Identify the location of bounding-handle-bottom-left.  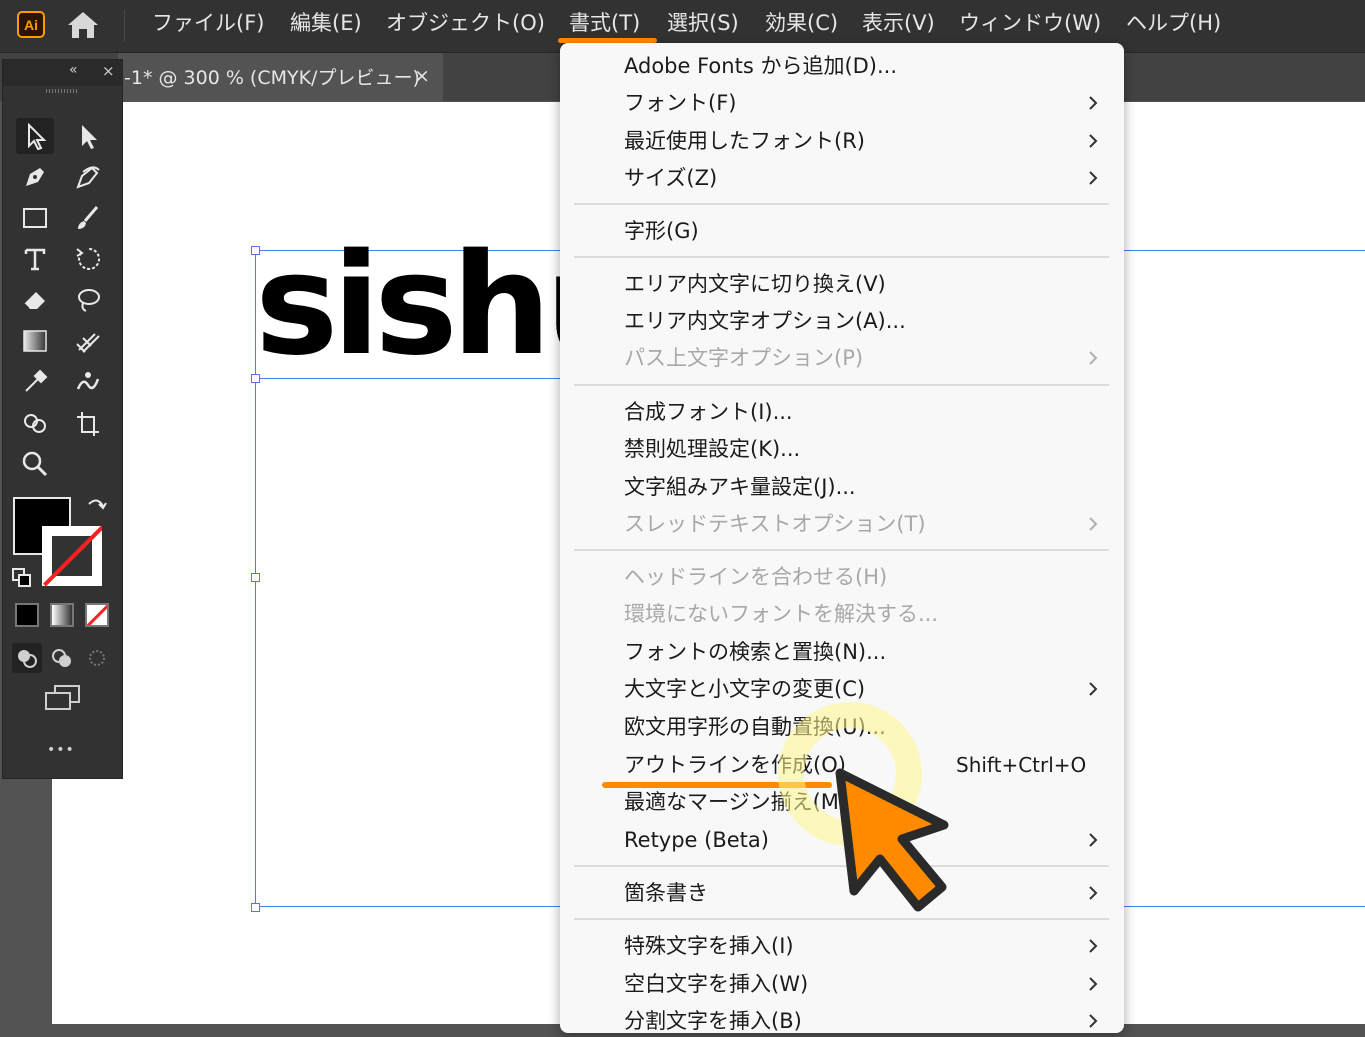
(255, 907).